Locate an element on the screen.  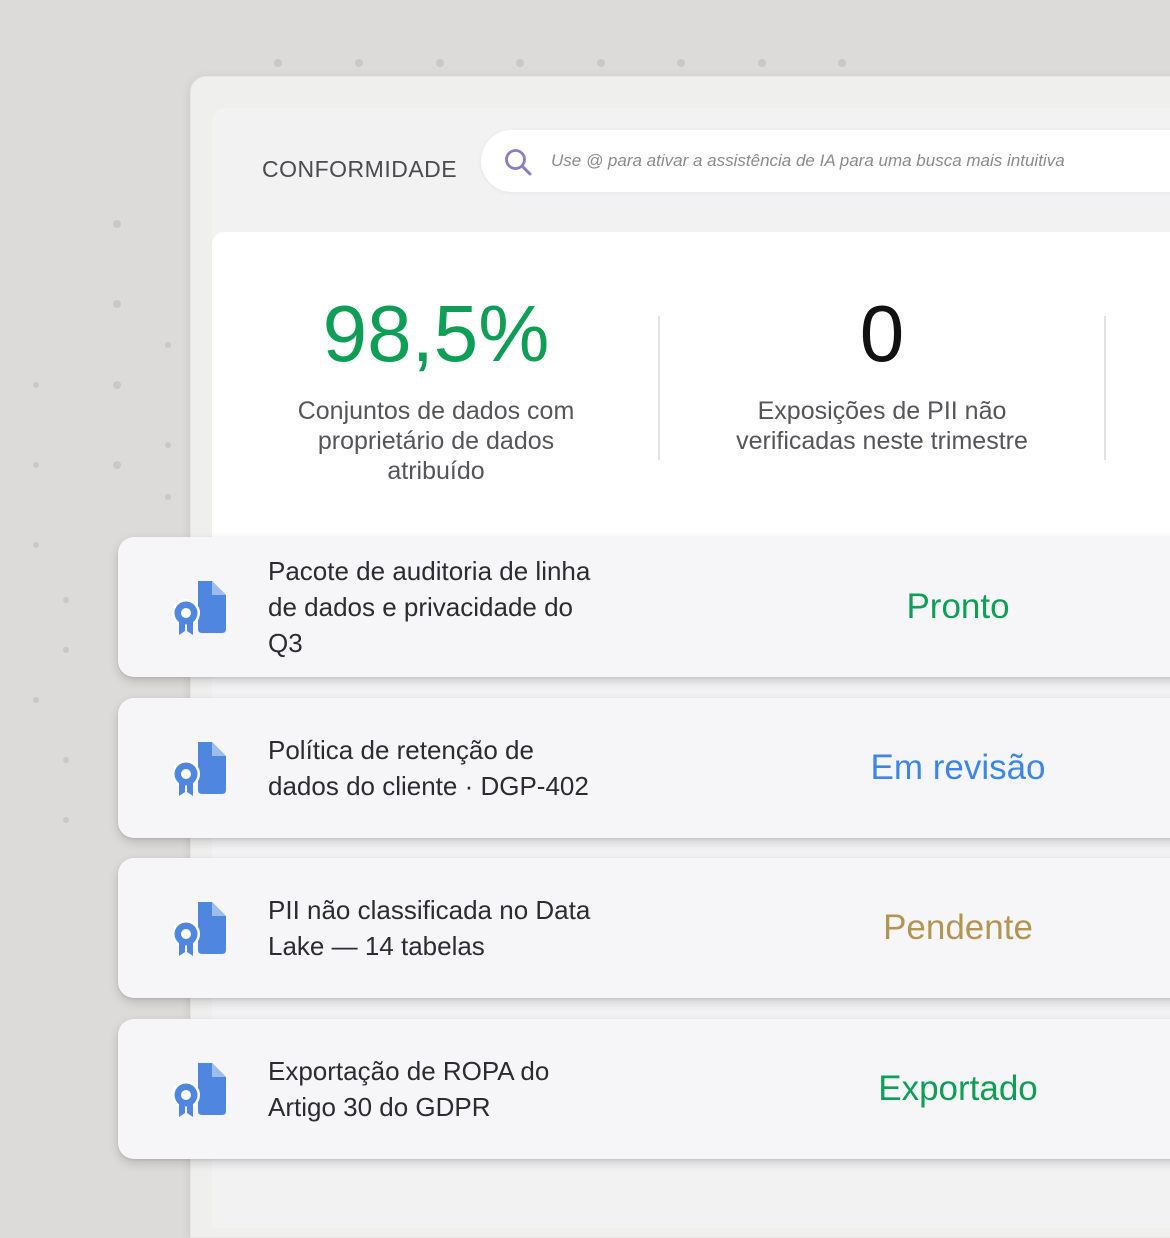
search-bar is located at coordinates (825, 161).